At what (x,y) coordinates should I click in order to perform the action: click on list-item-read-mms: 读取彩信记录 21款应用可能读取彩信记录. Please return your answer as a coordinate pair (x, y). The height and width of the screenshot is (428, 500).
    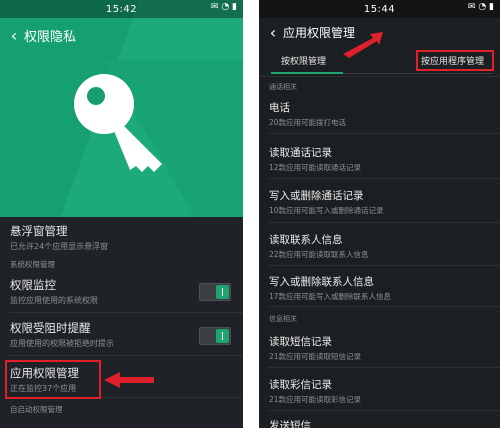
    Looking at the image, I should click on (315, 391).